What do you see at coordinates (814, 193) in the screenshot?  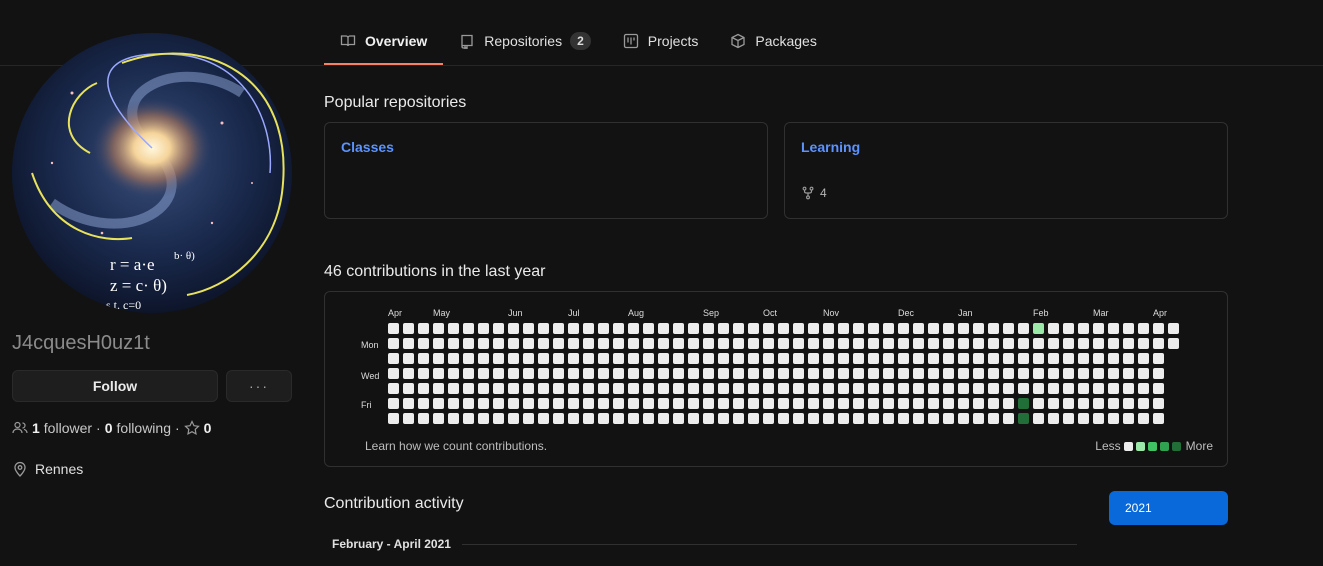 I see `fork-count: 4` at bounding box center [814, 193].